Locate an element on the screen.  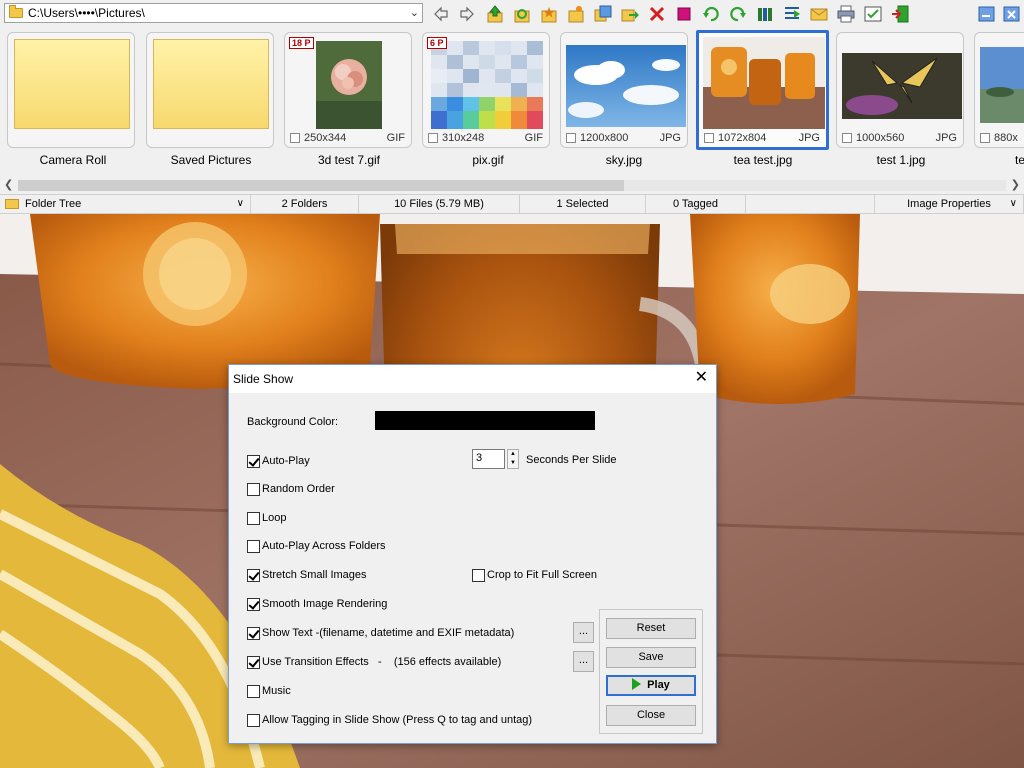
scroll-left-icon: ❮ is located at coordinates (8, 184).